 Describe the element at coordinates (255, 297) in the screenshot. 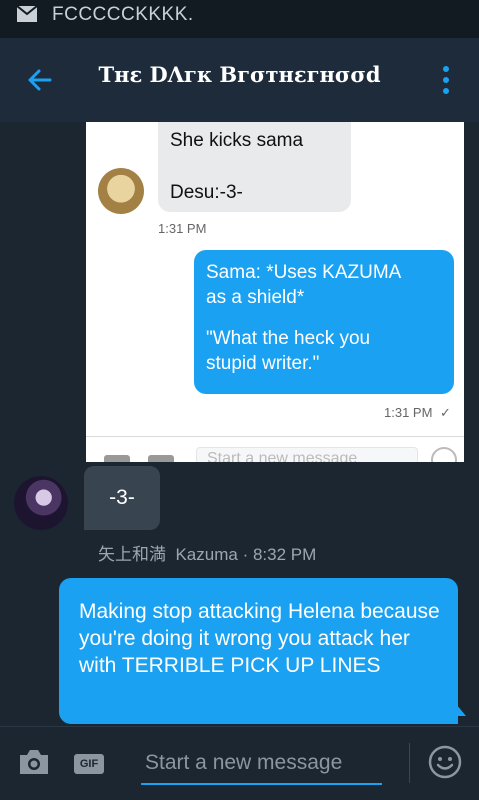

I see `attachment-line: as a shield*` at that location.